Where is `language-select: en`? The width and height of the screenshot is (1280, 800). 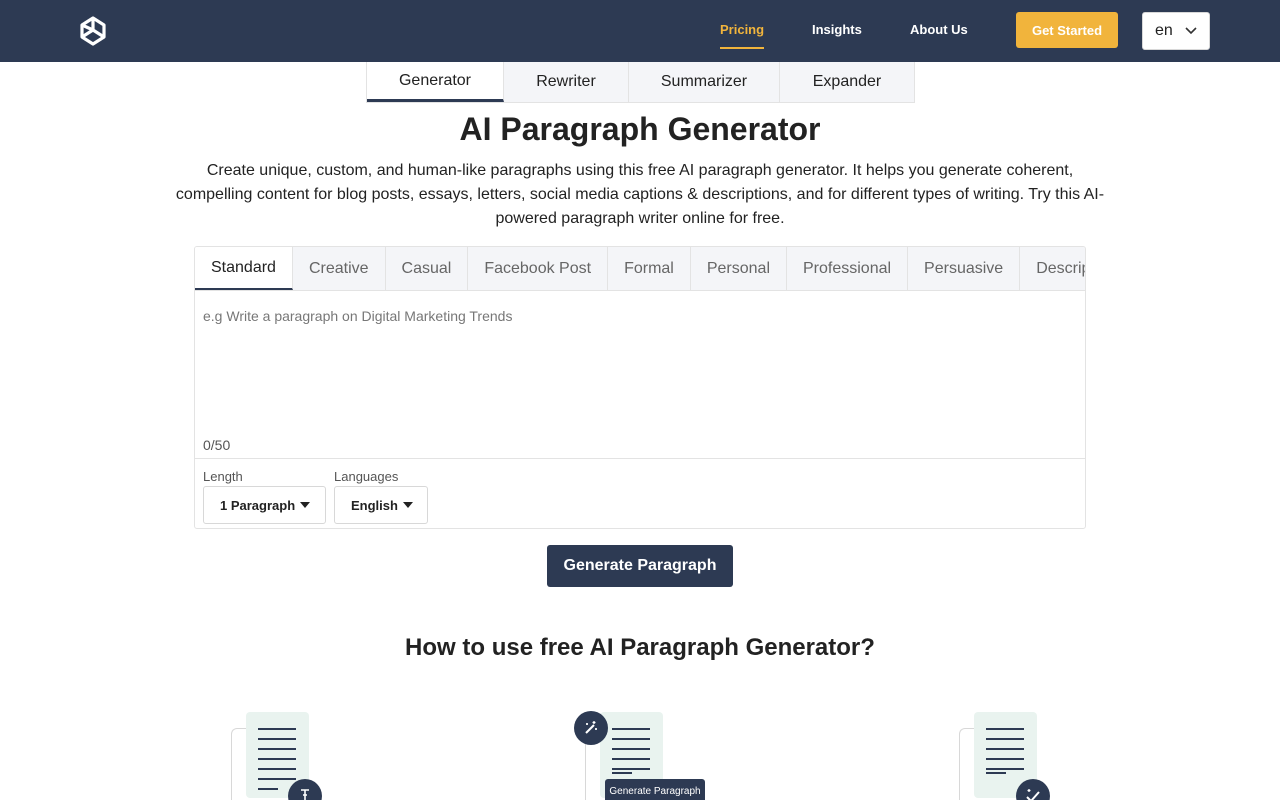 language-select: en is located at coordinates (1176, 31).